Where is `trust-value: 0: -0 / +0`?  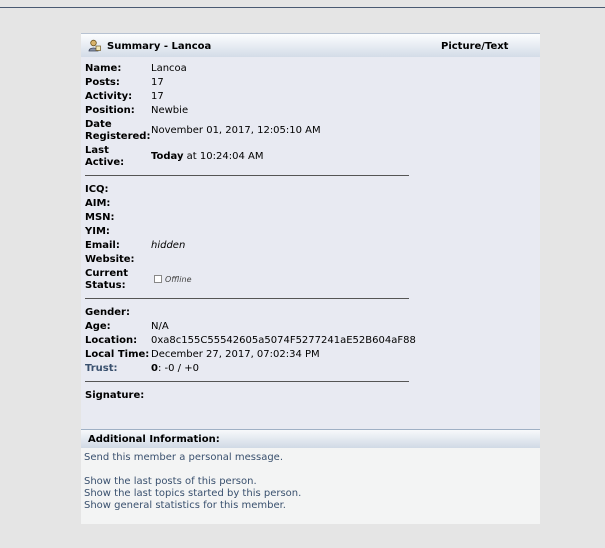 trust-value: 0: -0 / +0 is located at coordinates (175, 368).